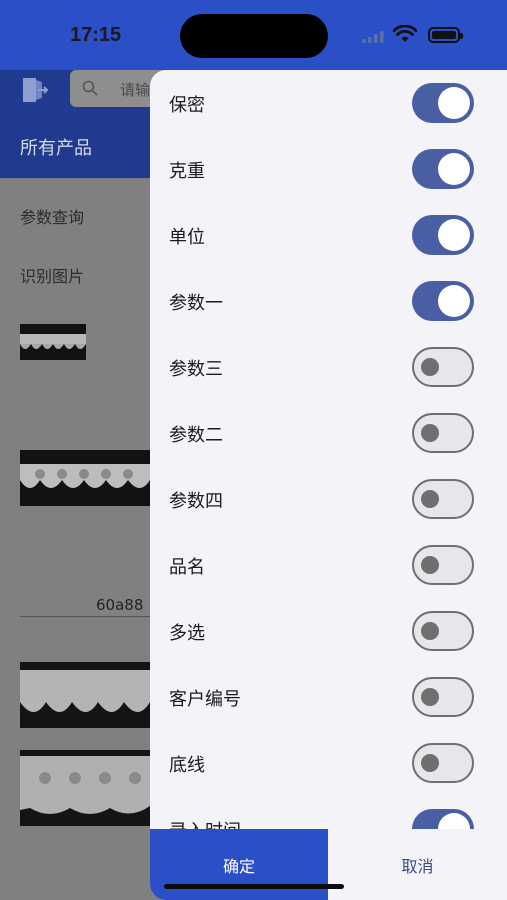 This screenshot has height=900, width=507. I want to click on option-row: 参数三, so click(328, 367).